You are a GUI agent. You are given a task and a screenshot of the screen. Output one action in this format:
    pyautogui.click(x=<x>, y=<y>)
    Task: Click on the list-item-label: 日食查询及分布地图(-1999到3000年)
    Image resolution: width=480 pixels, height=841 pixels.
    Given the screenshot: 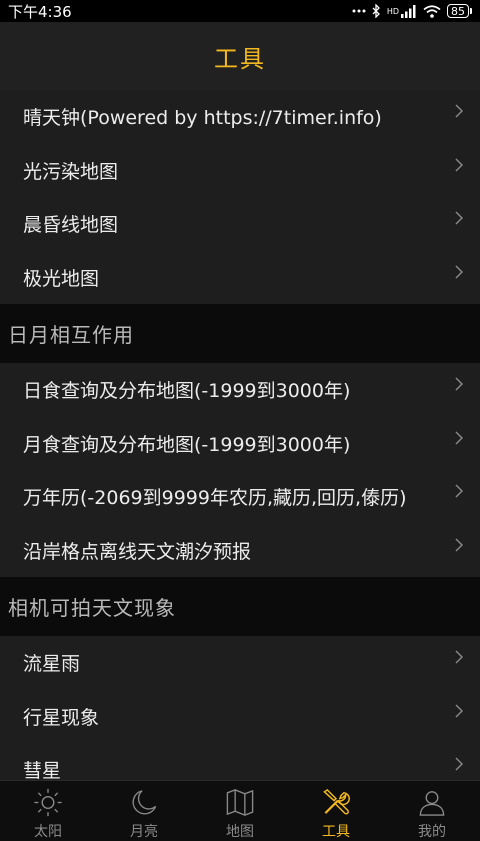 What is the action you would take?
    pyautogui.click(x=187, y=391)
    